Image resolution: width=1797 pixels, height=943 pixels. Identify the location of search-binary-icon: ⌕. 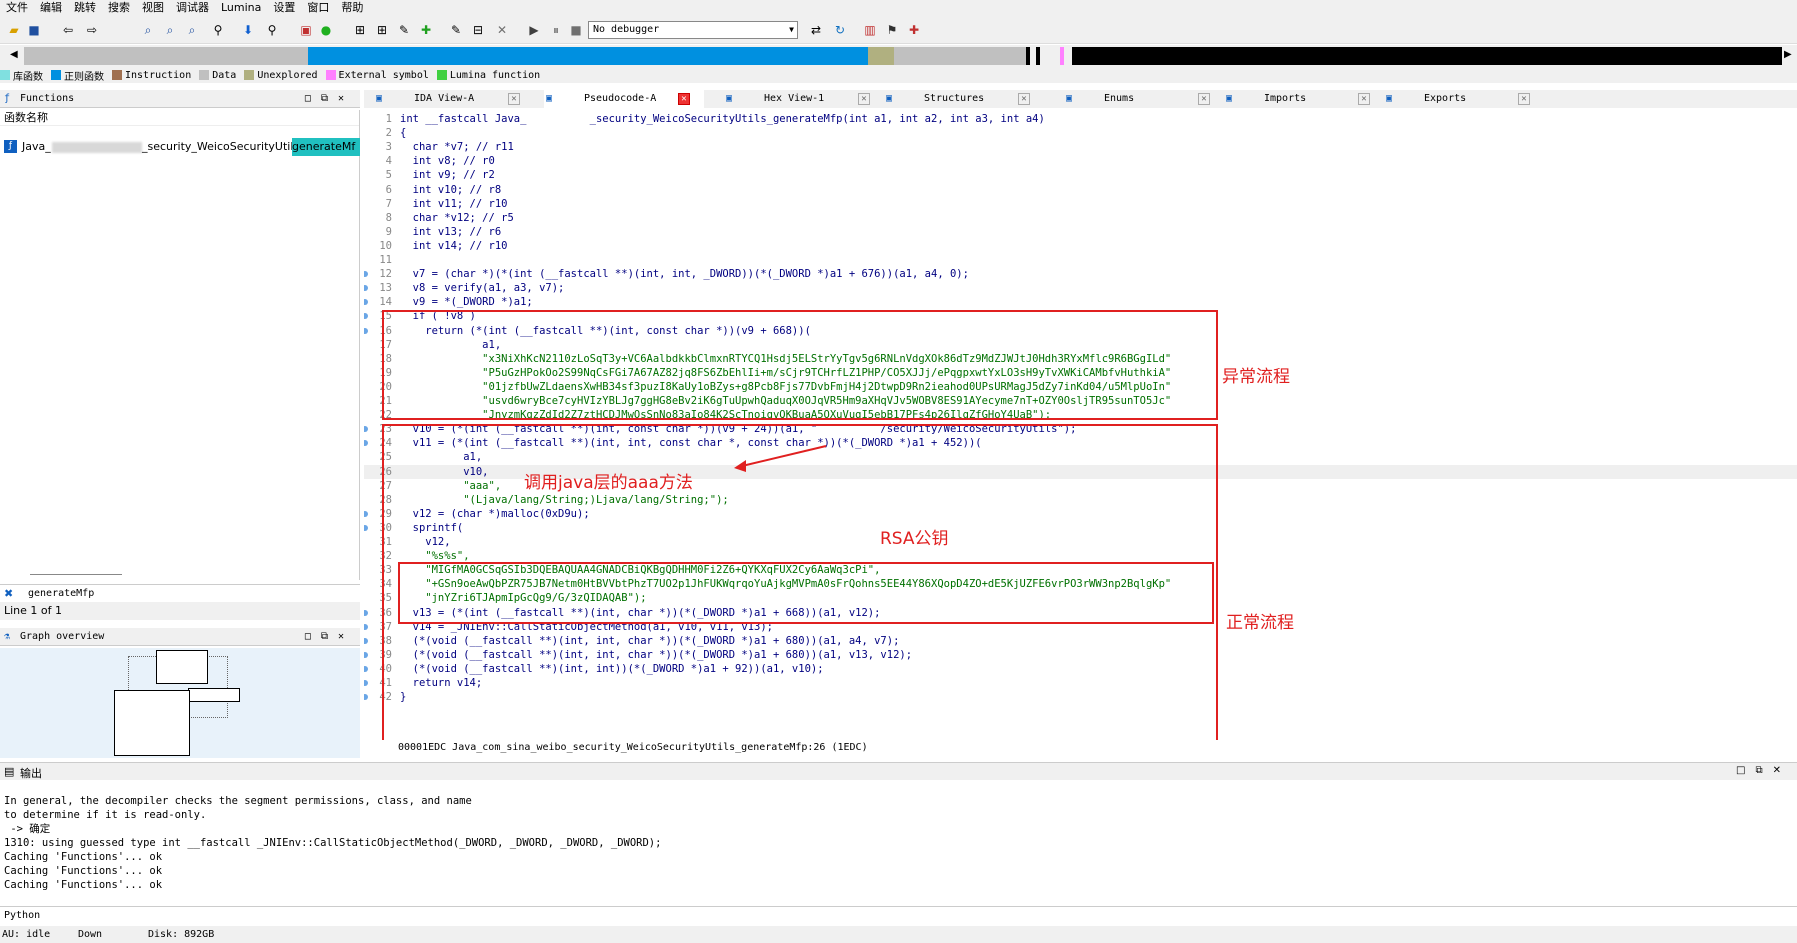
(170, 30).